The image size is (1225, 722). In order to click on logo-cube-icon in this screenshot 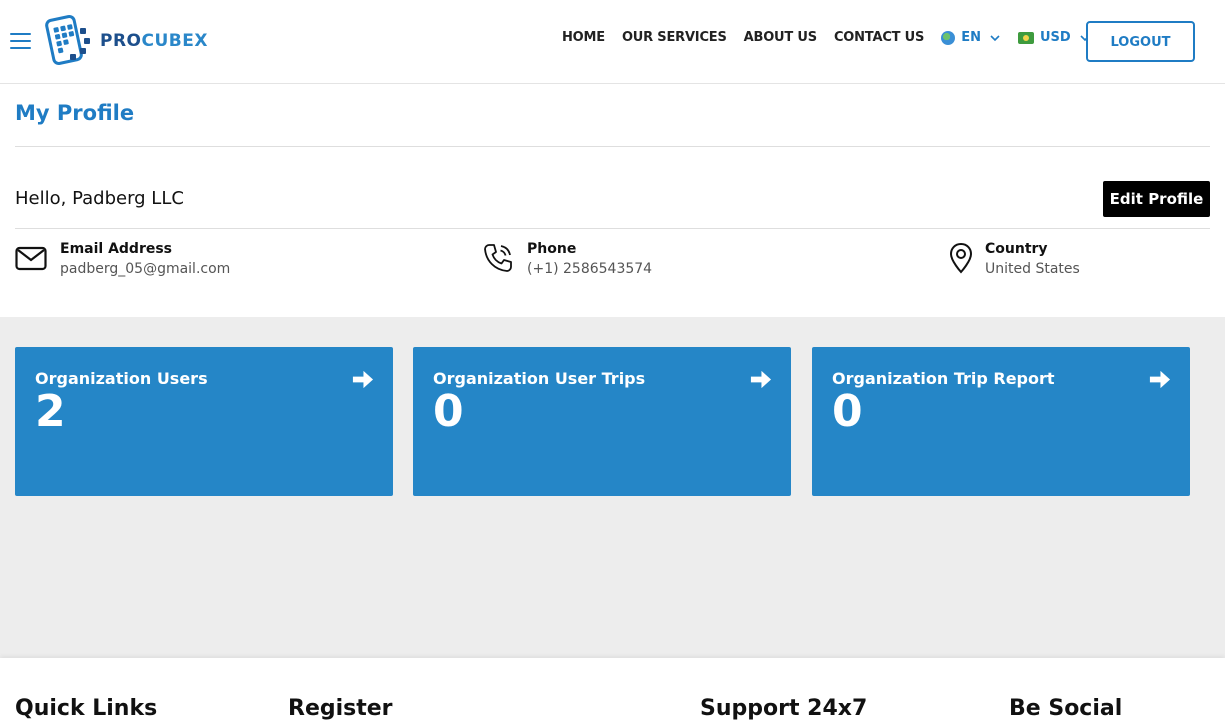, I will do `click(67, 40)`.